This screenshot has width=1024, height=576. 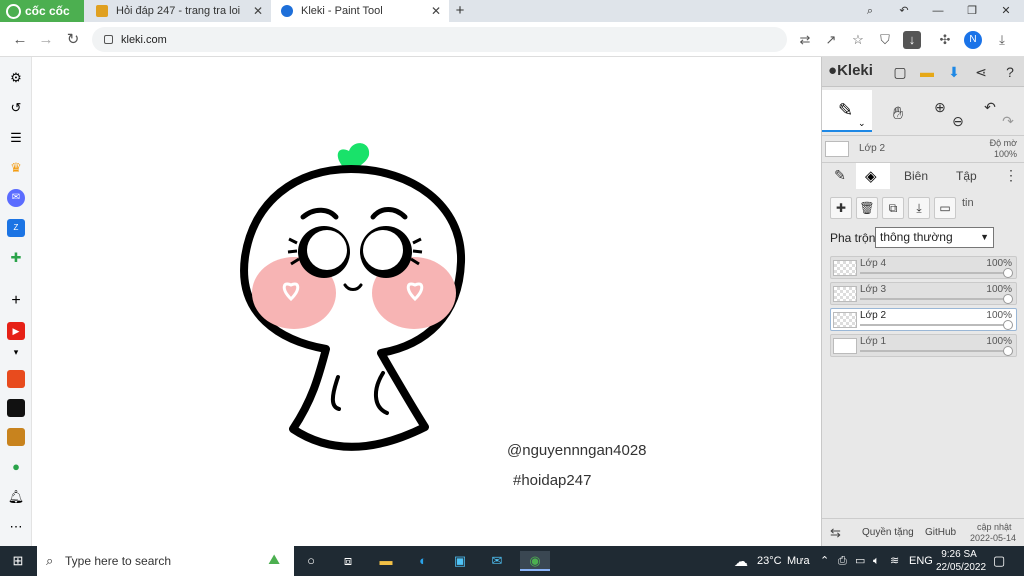 I want to click on search-icon: ⌕, so click(x=50, y=560).